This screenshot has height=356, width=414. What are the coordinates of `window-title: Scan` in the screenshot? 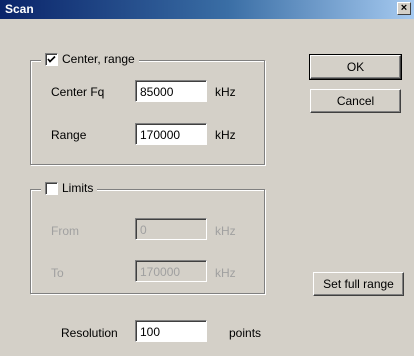 It's located at (19, 9).